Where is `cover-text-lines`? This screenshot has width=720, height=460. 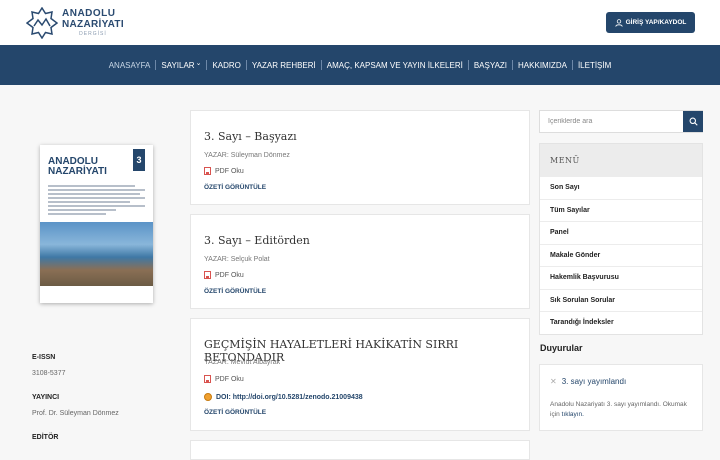 cover-text-lines is located at coordinates (96, 201).